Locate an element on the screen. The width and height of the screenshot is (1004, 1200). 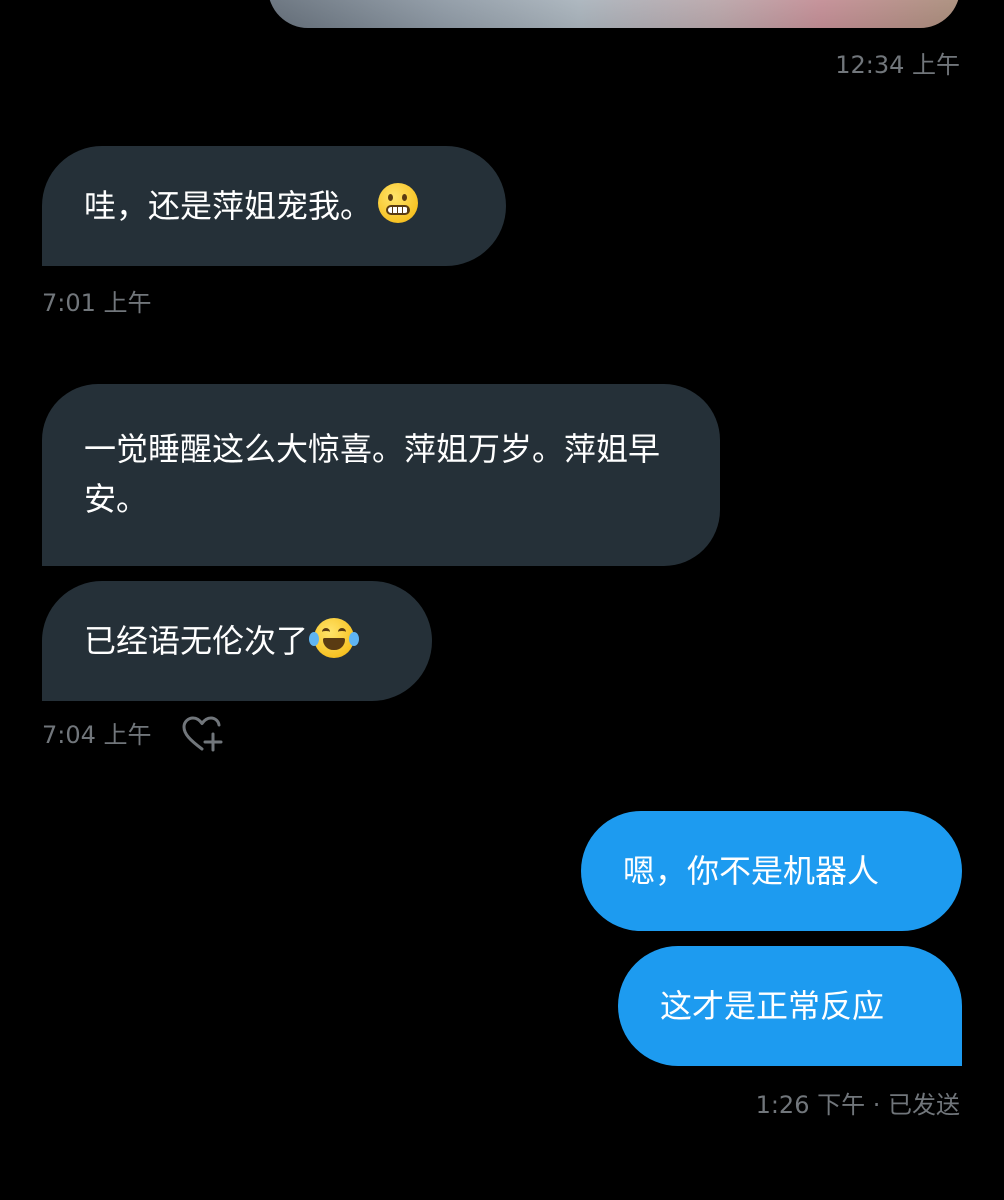
sent-message-1: 嗯，你不是机器人 is located at coordinates (771, 871).